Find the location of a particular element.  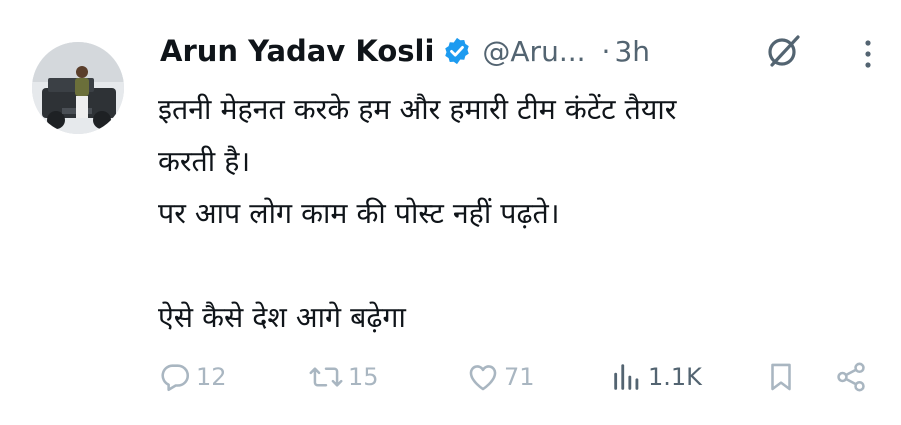

avatar is located at coordinates (78, 88).